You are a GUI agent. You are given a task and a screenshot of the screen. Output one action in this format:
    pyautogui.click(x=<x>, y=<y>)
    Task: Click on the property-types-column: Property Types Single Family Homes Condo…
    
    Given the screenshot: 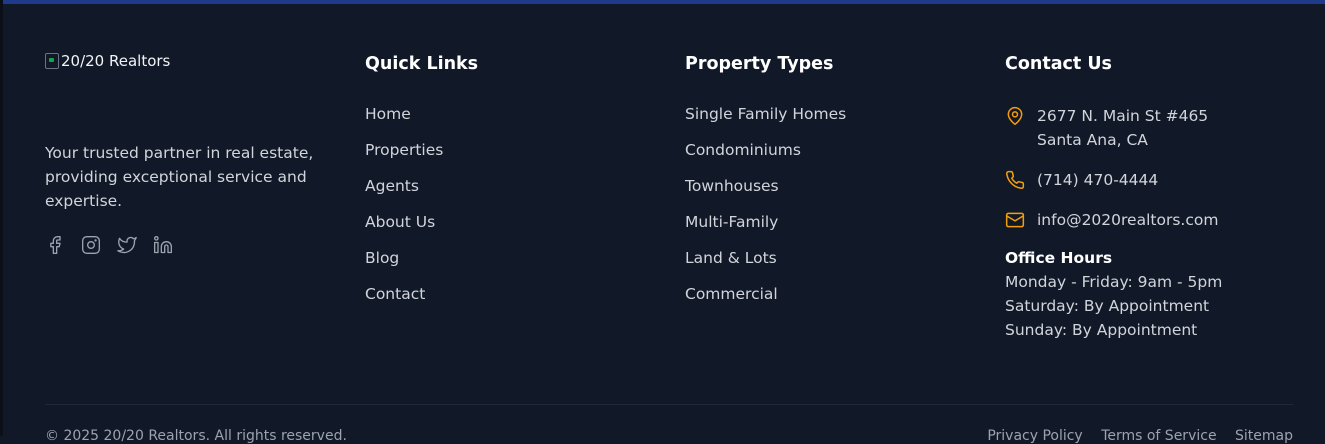 What is the action you would take?
    pyautogui.click(x=825, y=186)
    